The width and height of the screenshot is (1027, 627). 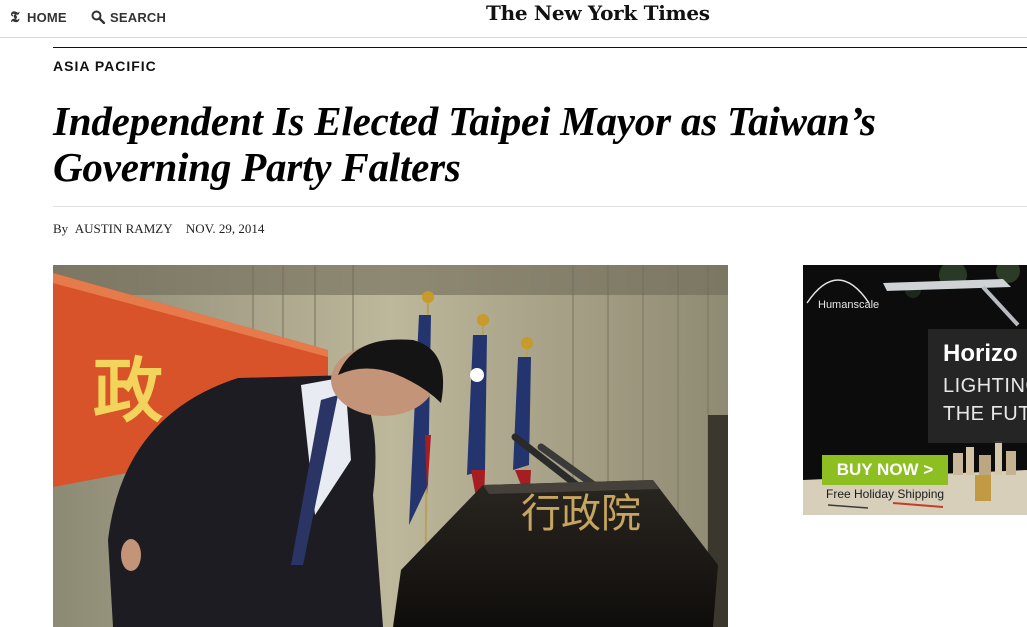 I want to click on search-button: SEARCH, so click(x=128, y=17).